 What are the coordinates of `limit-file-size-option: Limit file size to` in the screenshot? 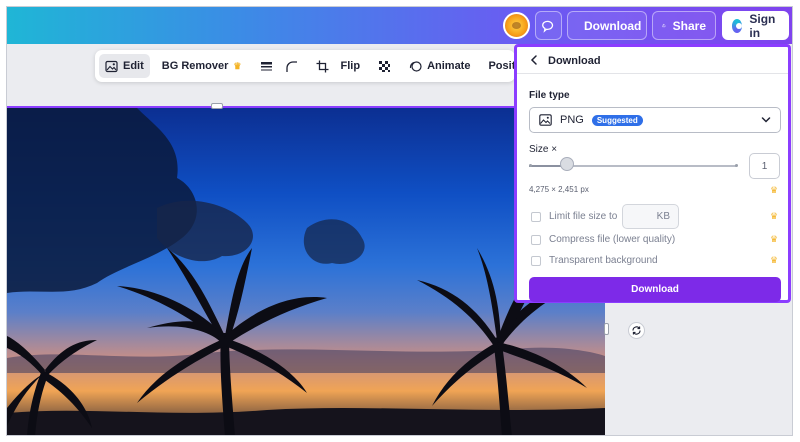 It's located at (574, 216).